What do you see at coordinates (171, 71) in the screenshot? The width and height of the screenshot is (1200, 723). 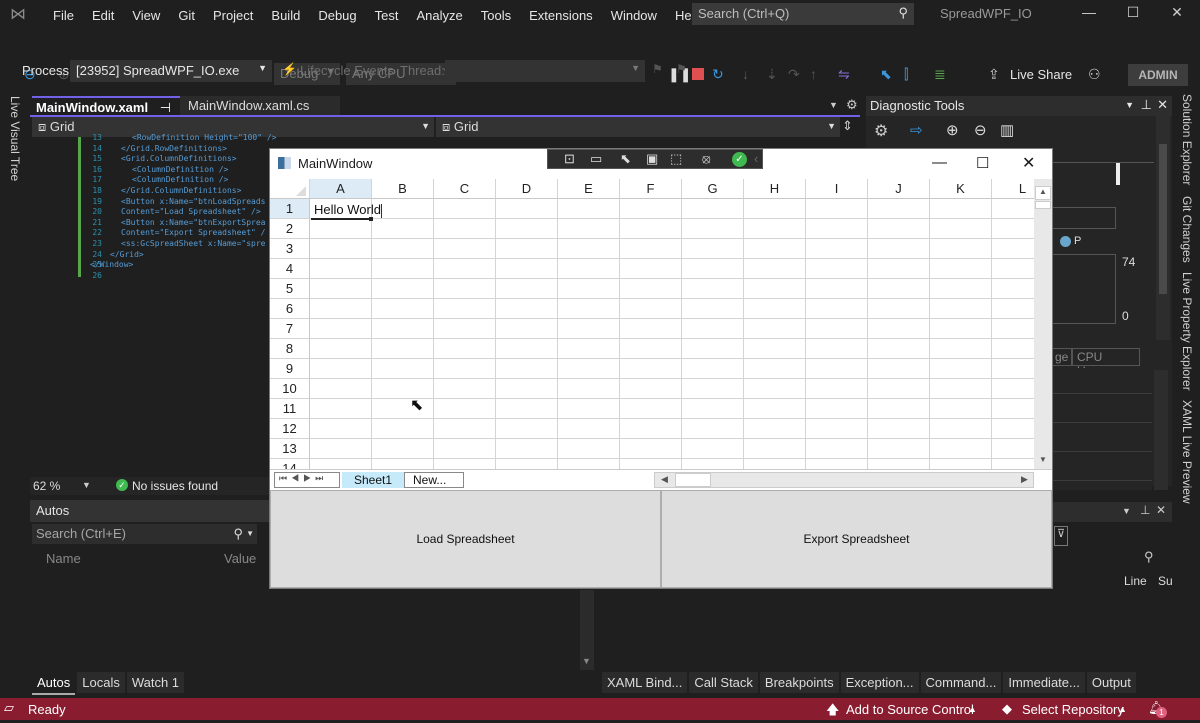 I see `process-dropdown: [23952] SpreadWPF_IO.exe ▼` at bounding box center [171, 71].